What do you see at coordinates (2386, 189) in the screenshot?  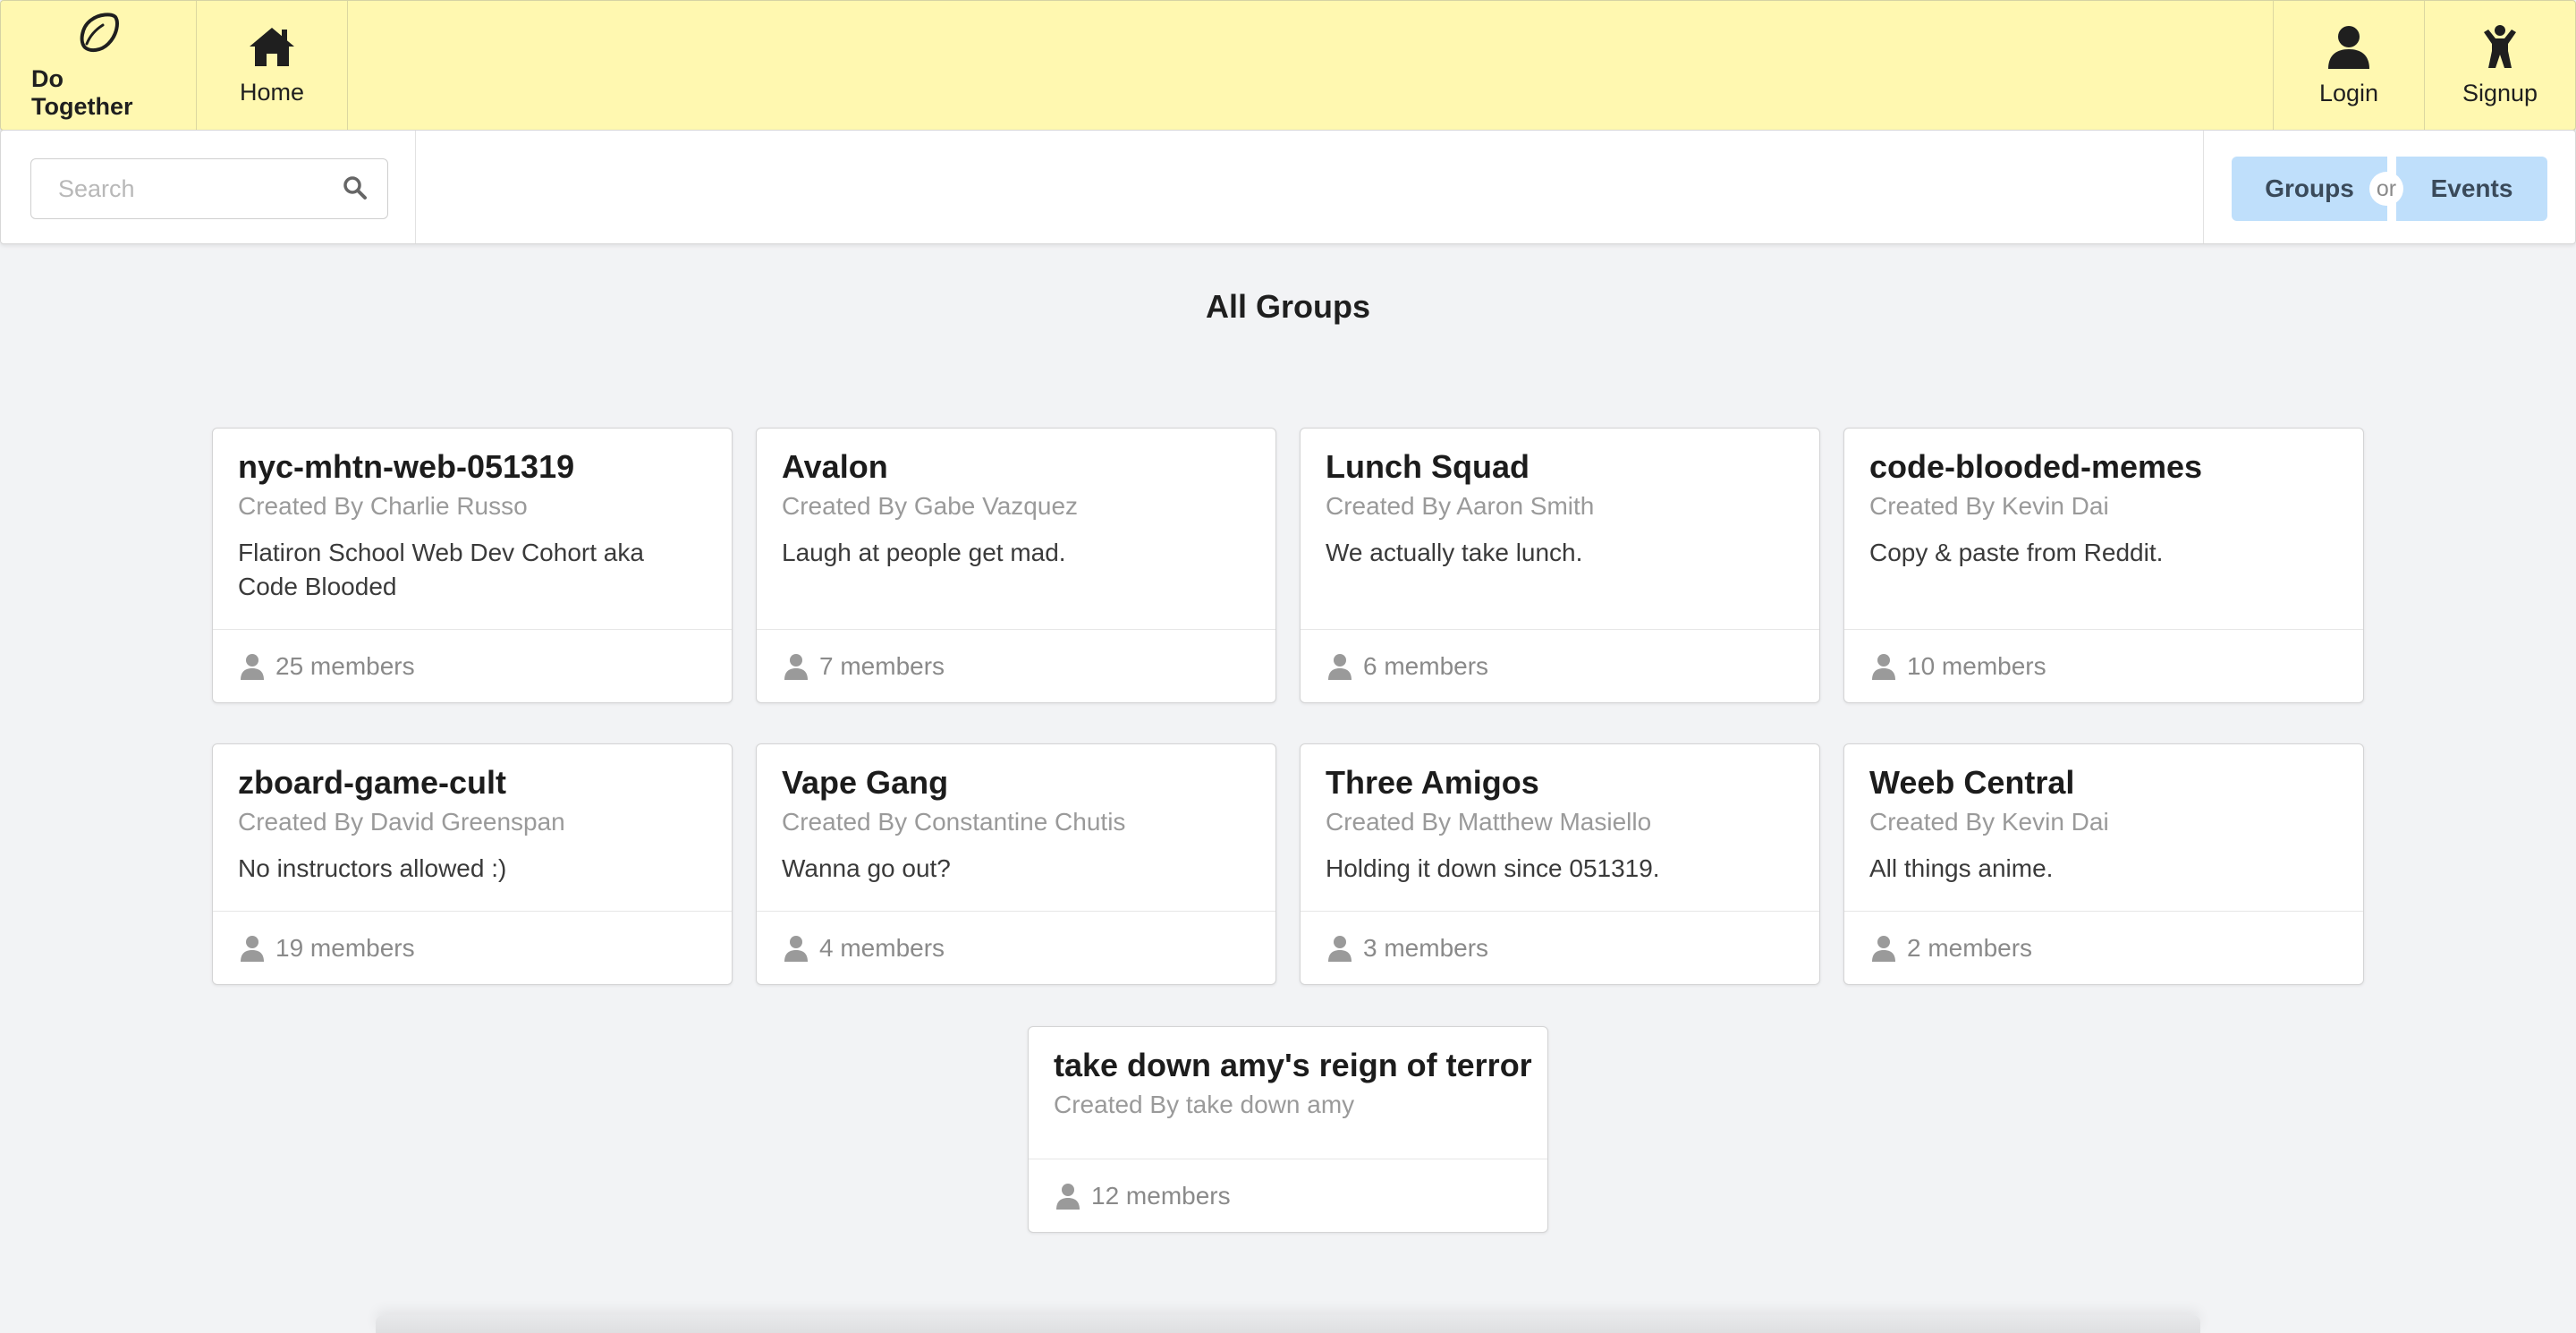 I see `or-divider: or` at bounding box center [2386, 189].